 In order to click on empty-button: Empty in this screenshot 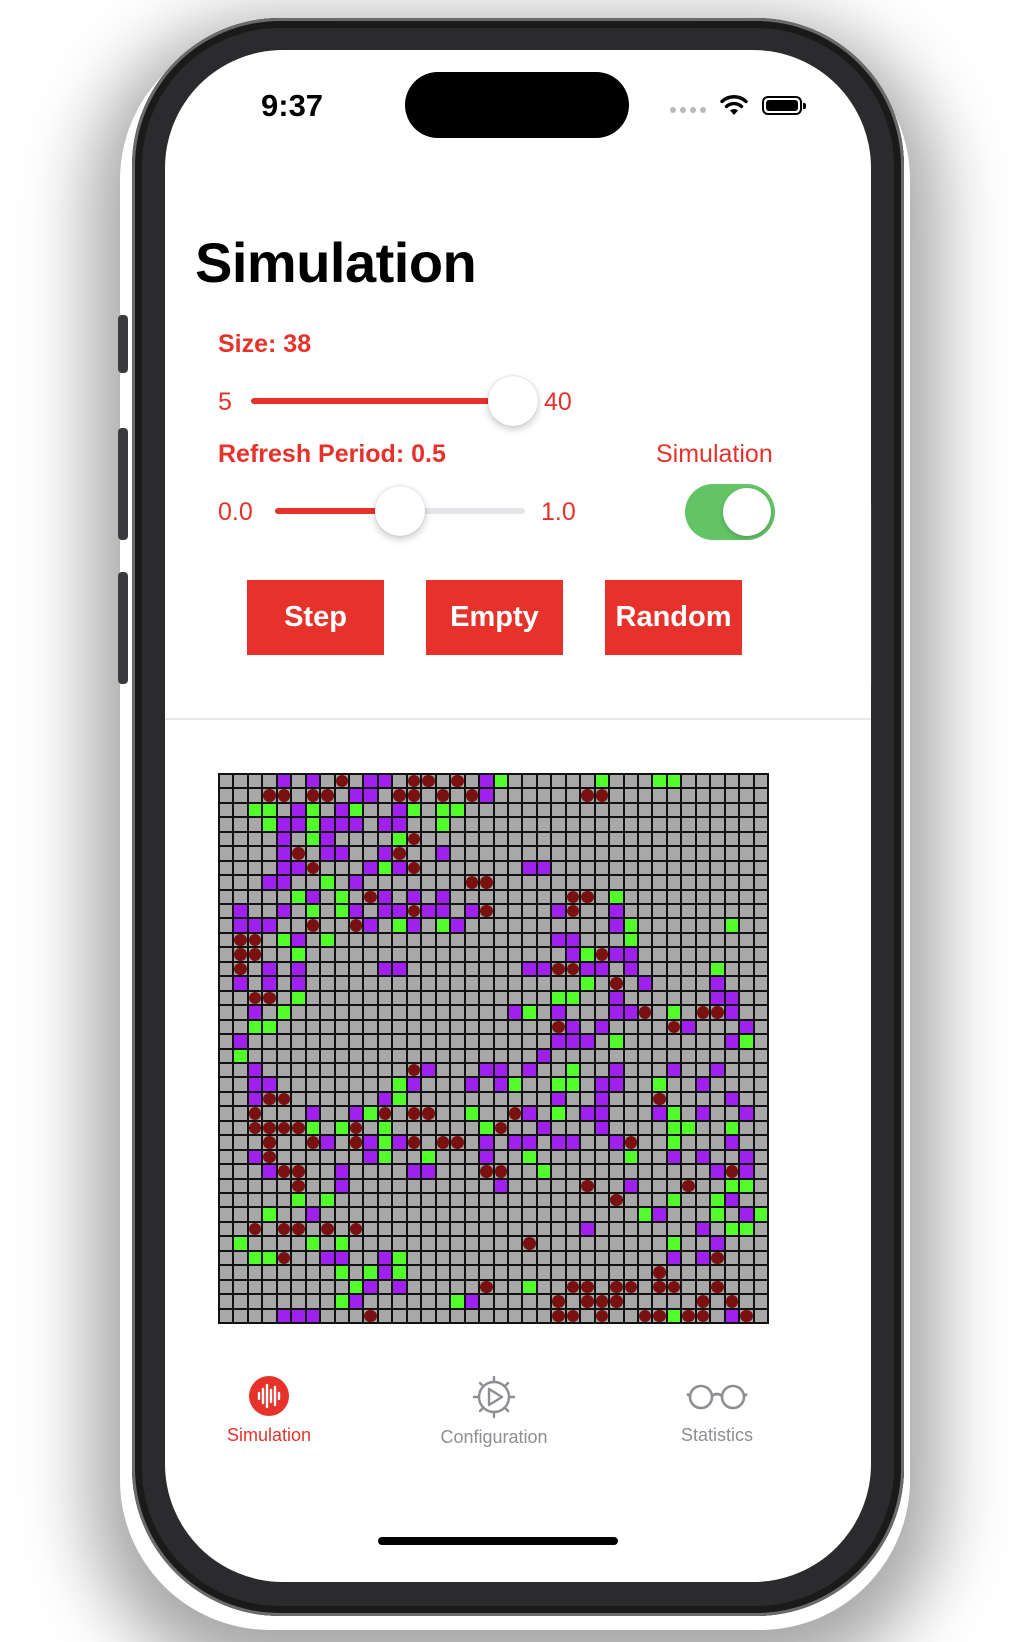, I will do `click(494, 617)`.